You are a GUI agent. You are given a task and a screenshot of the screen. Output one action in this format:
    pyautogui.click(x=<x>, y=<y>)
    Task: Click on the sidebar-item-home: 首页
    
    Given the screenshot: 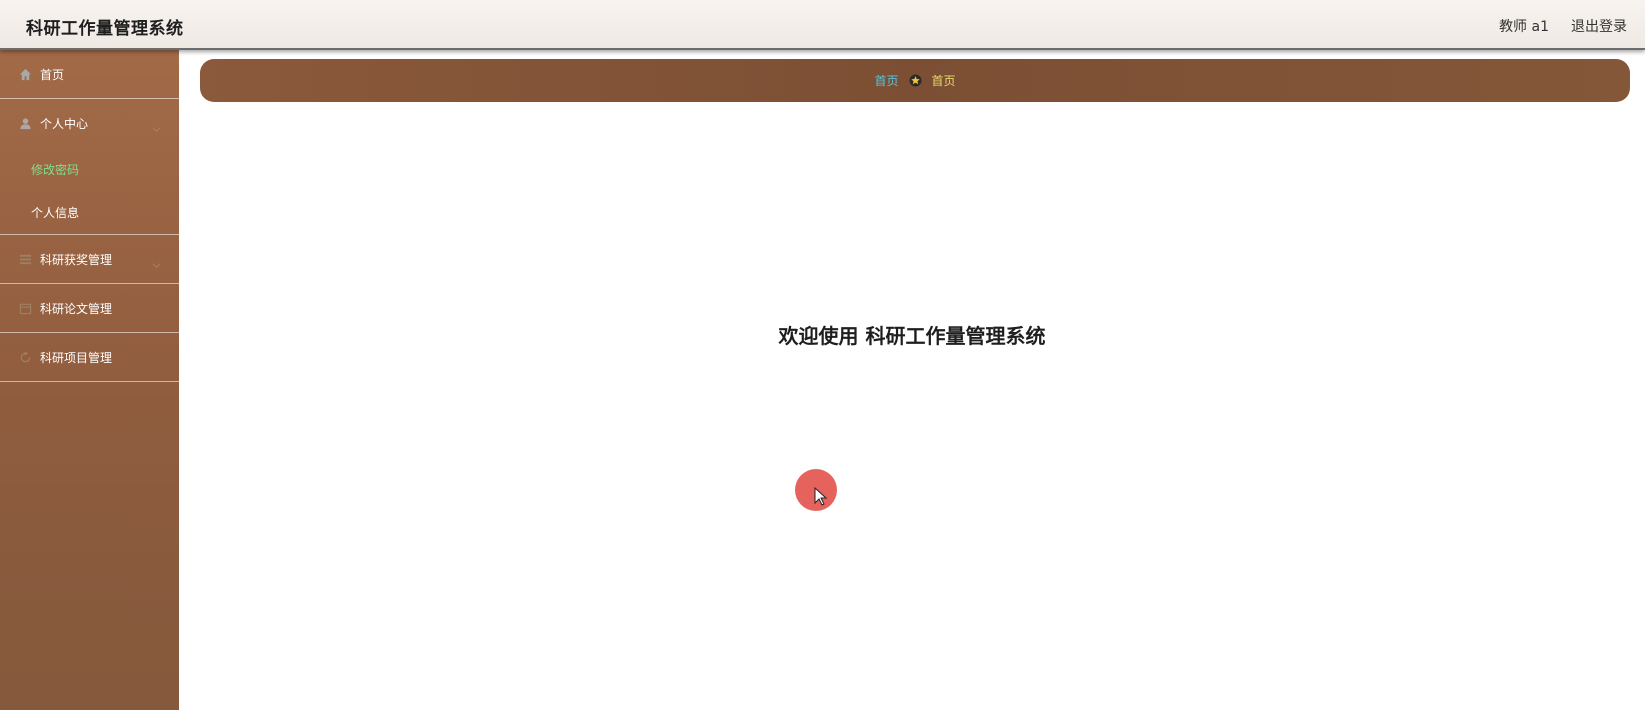 What is the action you would take?
    pyautogui.click(x=89, y=74)
    